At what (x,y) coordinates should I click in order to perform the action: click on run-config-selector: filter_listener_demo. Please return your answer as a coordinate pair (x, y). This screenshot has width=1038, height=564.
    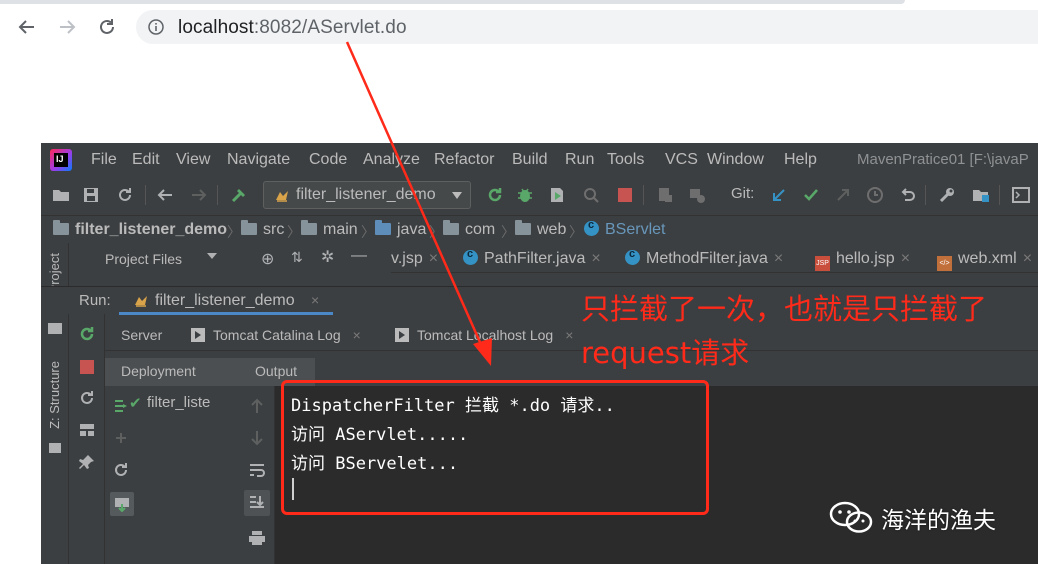
    Looking at the image, I should click on (367, 195).